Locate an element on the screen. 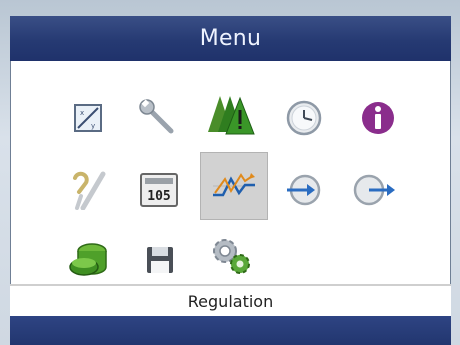  info-button is located at coordinates (378, 118).